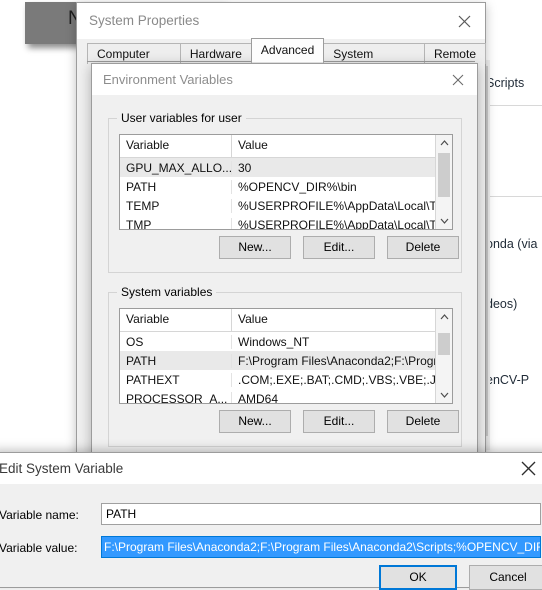 This screenshot has height=590, width=542. Describe the element at coordinates (512, 244) in the screenshot. I see `background-text-fragment: onda (via` at that location.